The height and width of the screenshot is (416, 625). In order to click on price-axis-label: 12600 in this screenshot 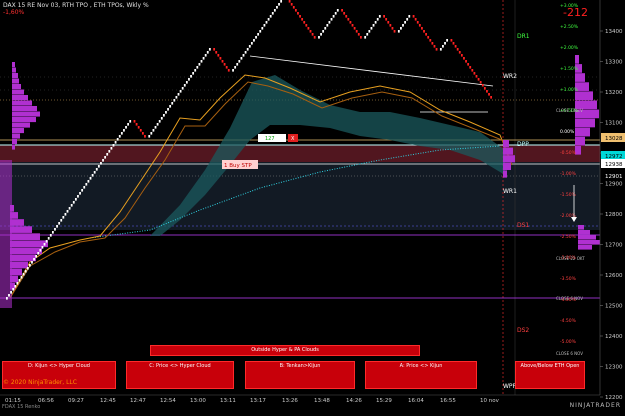, I will do `click(614, 276)`.